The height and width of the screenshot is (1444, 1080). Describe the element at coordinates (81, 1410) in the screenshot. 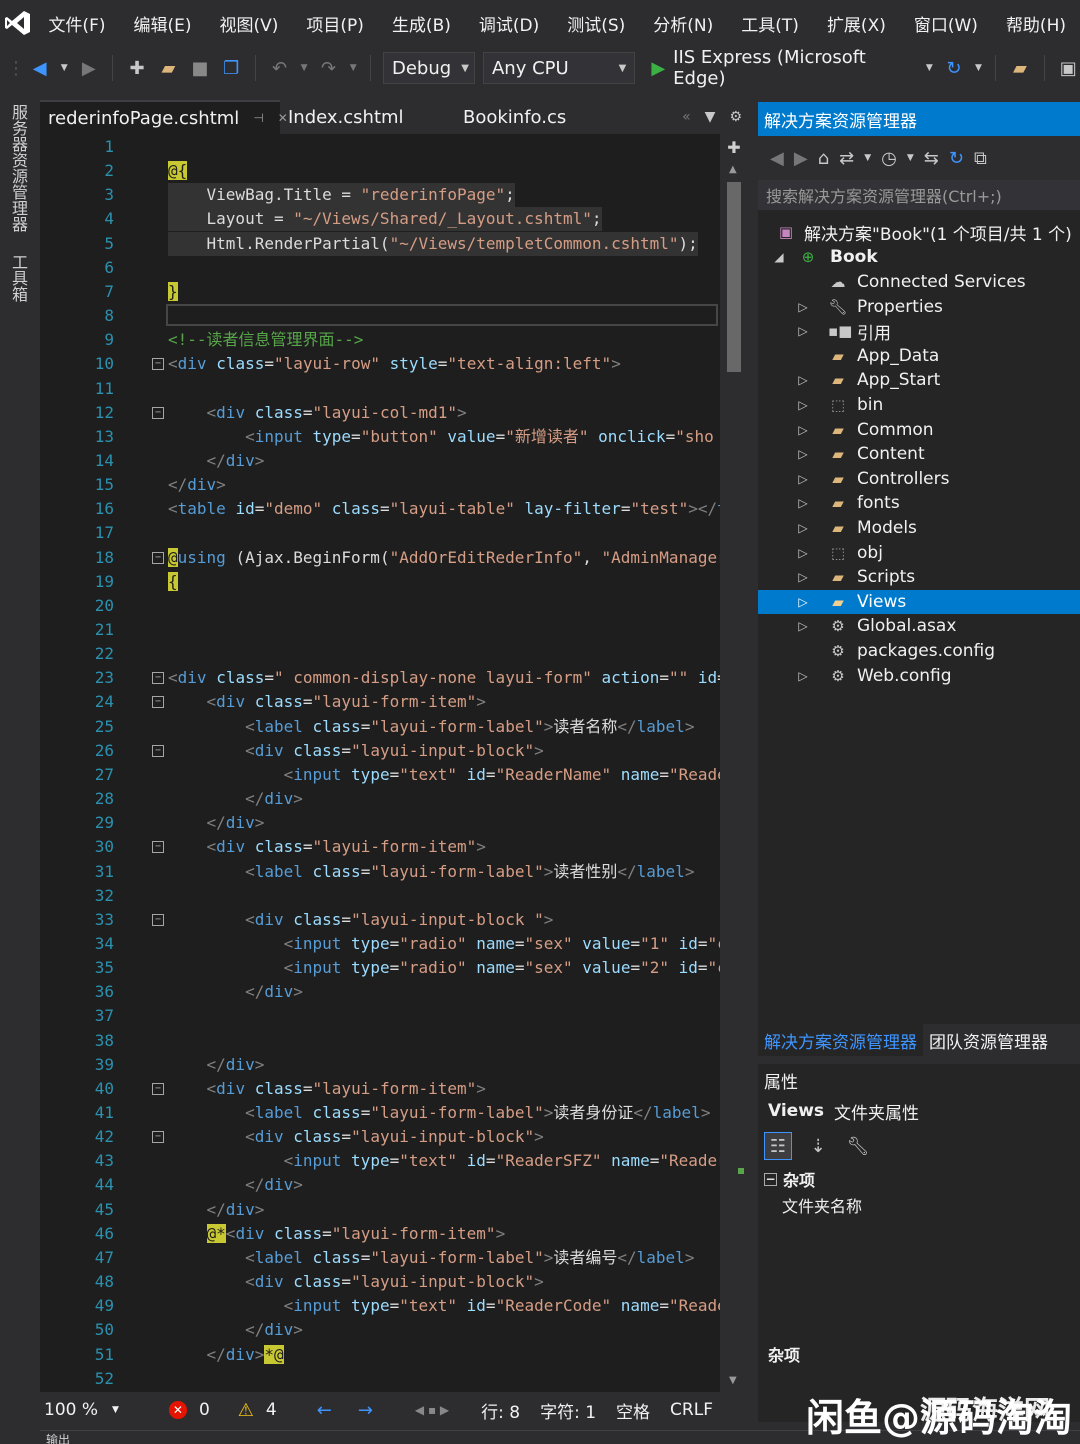

I see `zoom-select: 100 % ▼` at that location.